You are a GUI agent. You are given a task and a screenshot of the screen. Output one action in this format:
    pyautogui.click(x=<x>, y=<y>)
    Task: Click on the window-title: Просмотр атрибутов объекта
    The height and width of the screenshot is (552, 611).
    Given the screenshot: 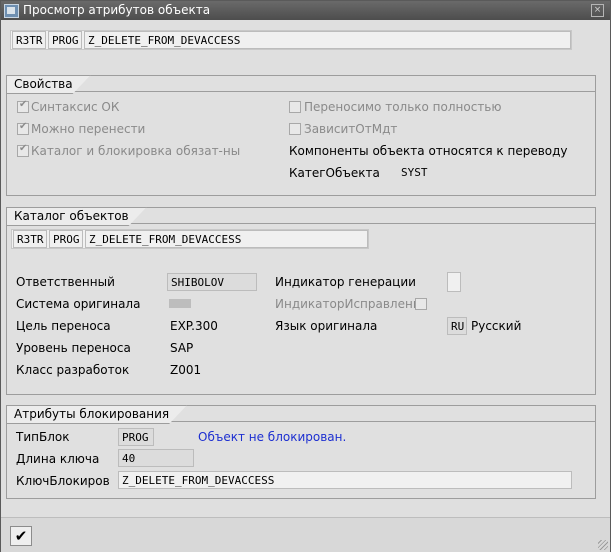 What is the action you would take?
    pyautogui.click(x=117, y=10)
    